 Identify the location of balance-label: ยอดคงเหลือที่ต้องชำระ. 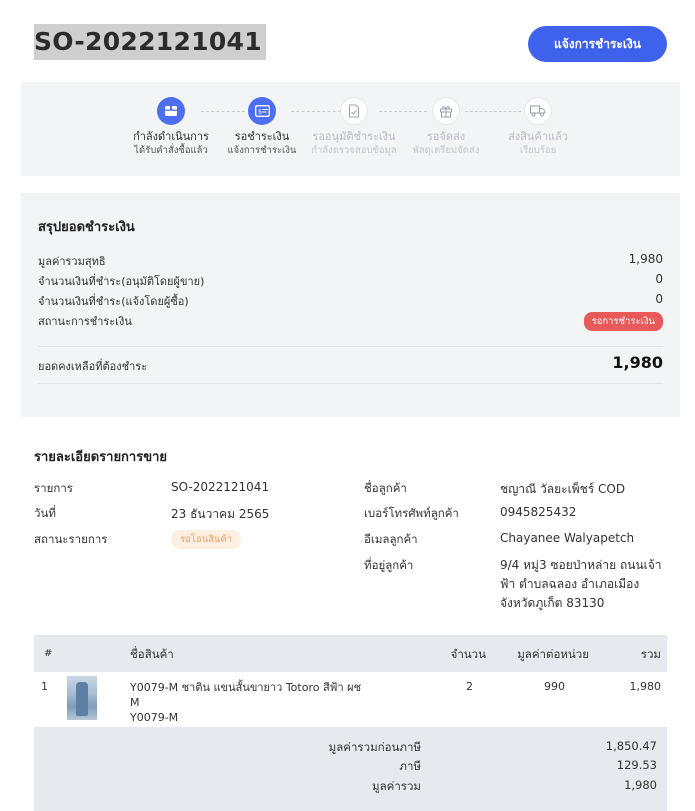
(93, 366).